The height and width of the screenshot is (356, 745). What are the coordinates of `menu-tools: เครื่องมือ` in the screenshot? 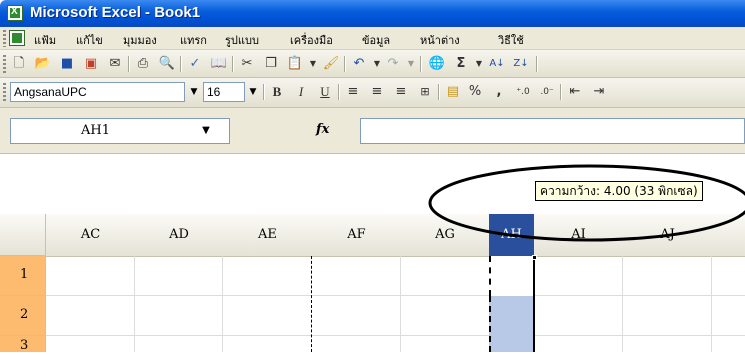 It's located at (311, 40).